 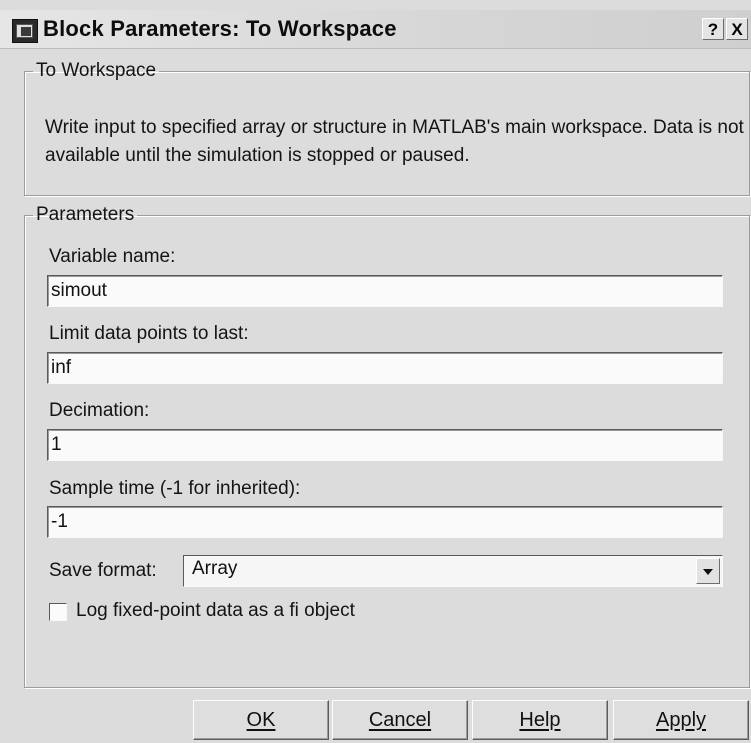 What do you see at coordinates (400, 720) in the screenshot?
I see `cancel-button: Cancel` at bounding box center [400, 720].